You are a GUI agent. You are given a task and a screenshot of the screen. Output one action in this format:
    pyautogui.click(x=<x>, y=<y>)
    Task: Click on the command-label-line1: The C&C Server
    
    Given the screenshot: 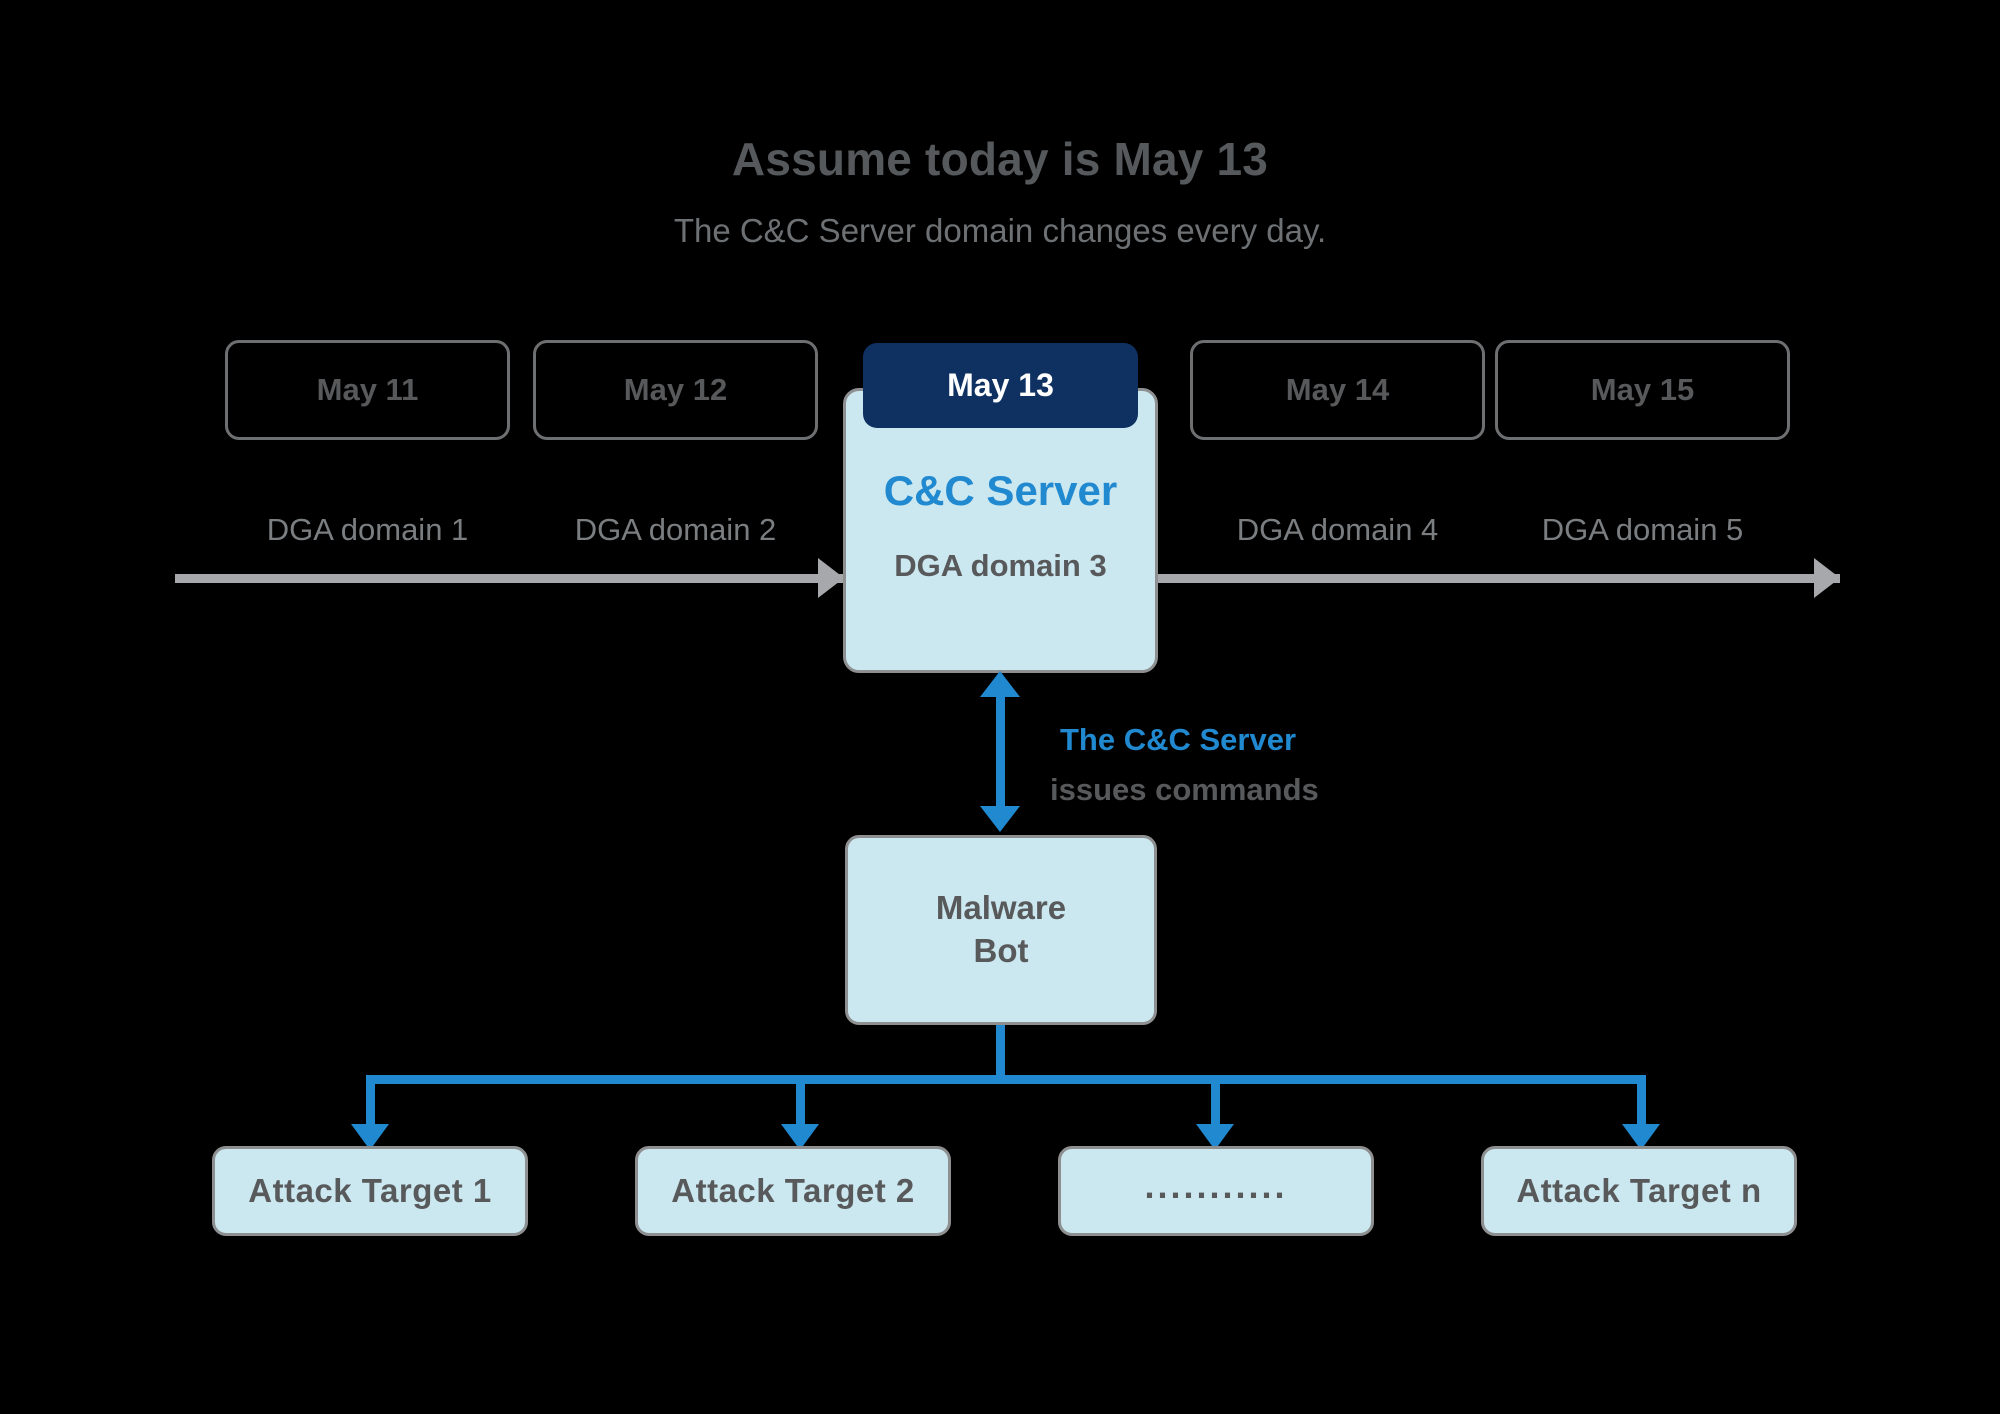 What is the action you would take?
    pyautogui.click(x=1178, y=739)
    